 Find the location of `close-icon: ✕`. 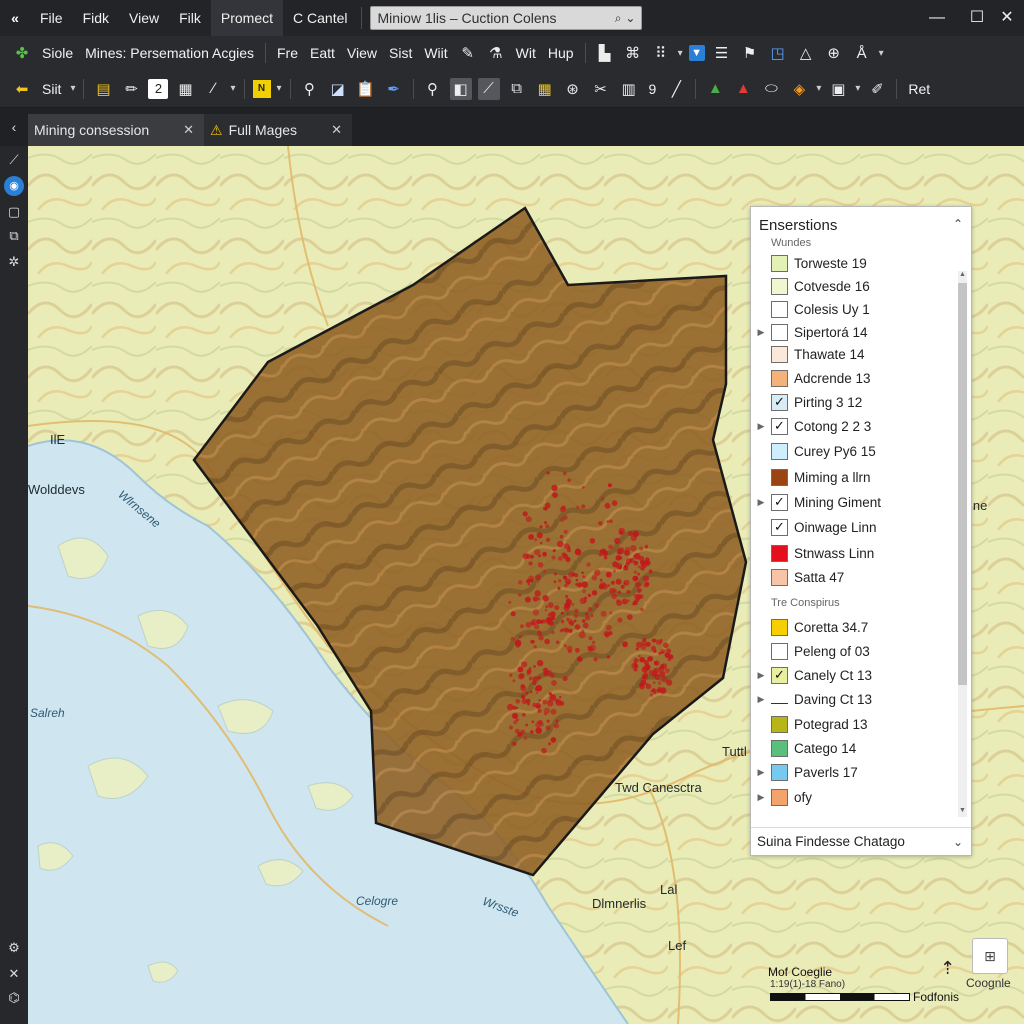

close-icon: ✕ is located at coordinates (14, 974).